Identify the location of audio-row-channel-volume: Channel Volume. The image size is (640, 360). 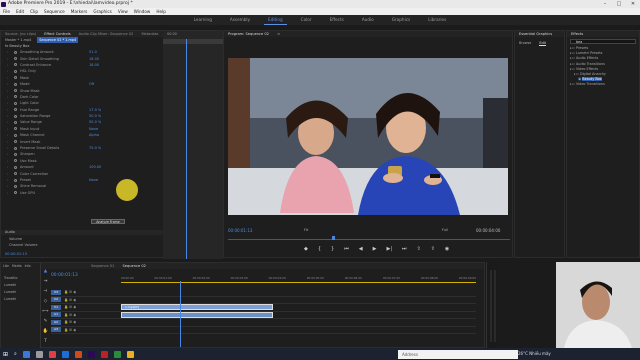
(23, 245).